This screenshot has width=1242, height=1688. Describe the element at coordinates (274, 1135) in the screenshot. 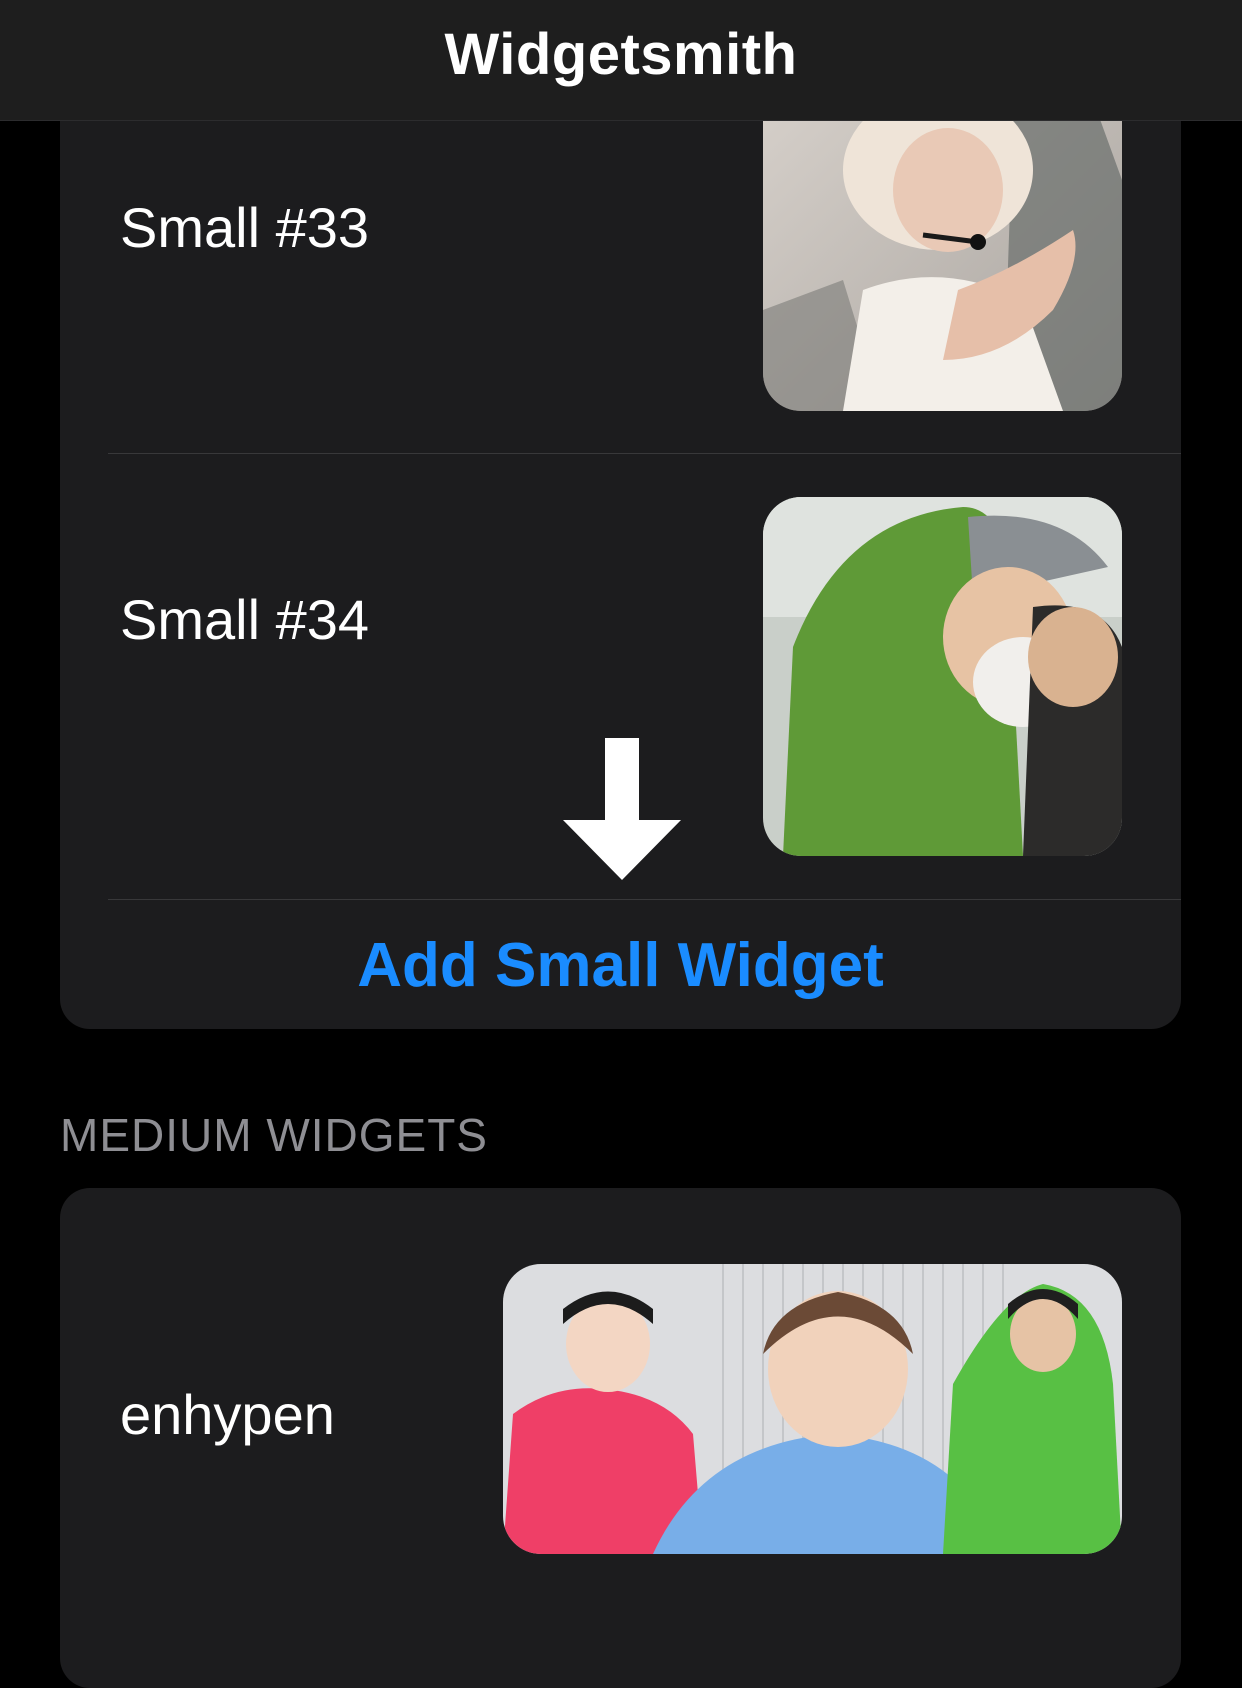

I see `section-header-medium: MEDIUM WIDGETS` at that location.